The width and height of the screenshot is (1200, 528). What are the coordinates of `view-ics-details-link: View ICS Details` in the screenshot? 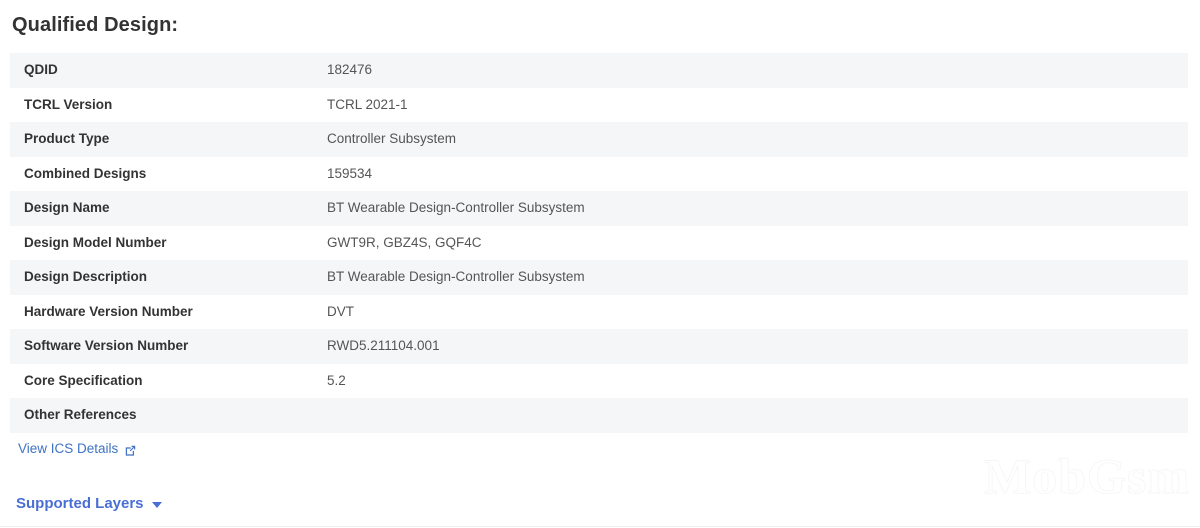 It's located at (77, 449).